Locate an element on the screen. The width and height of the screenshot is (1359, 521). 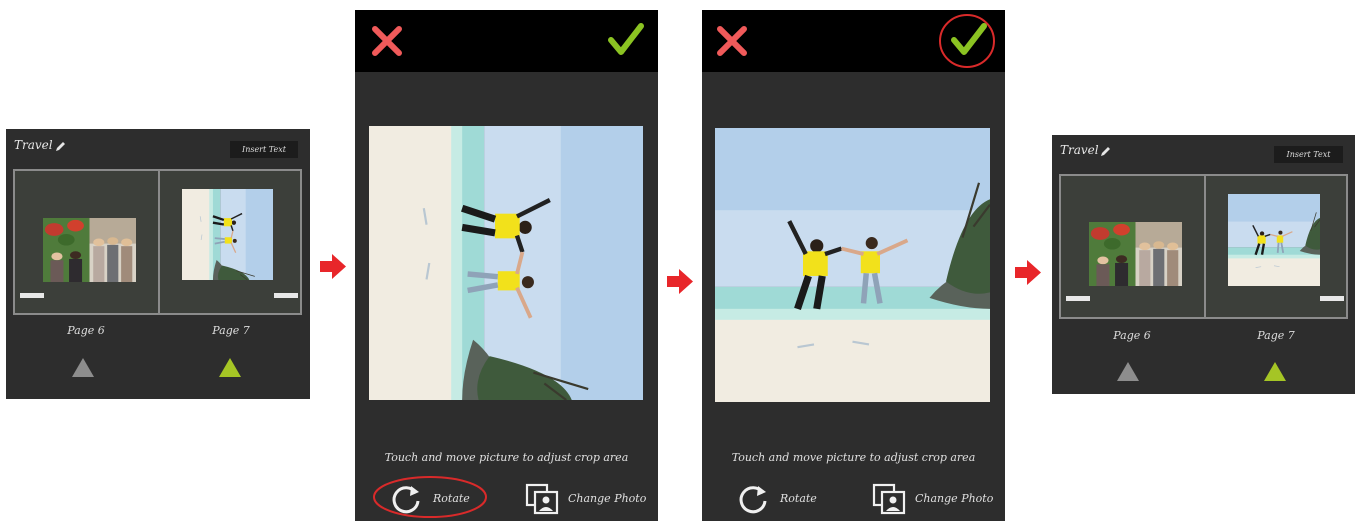
crop-photo-rotated is located at coordinates (506, 263).